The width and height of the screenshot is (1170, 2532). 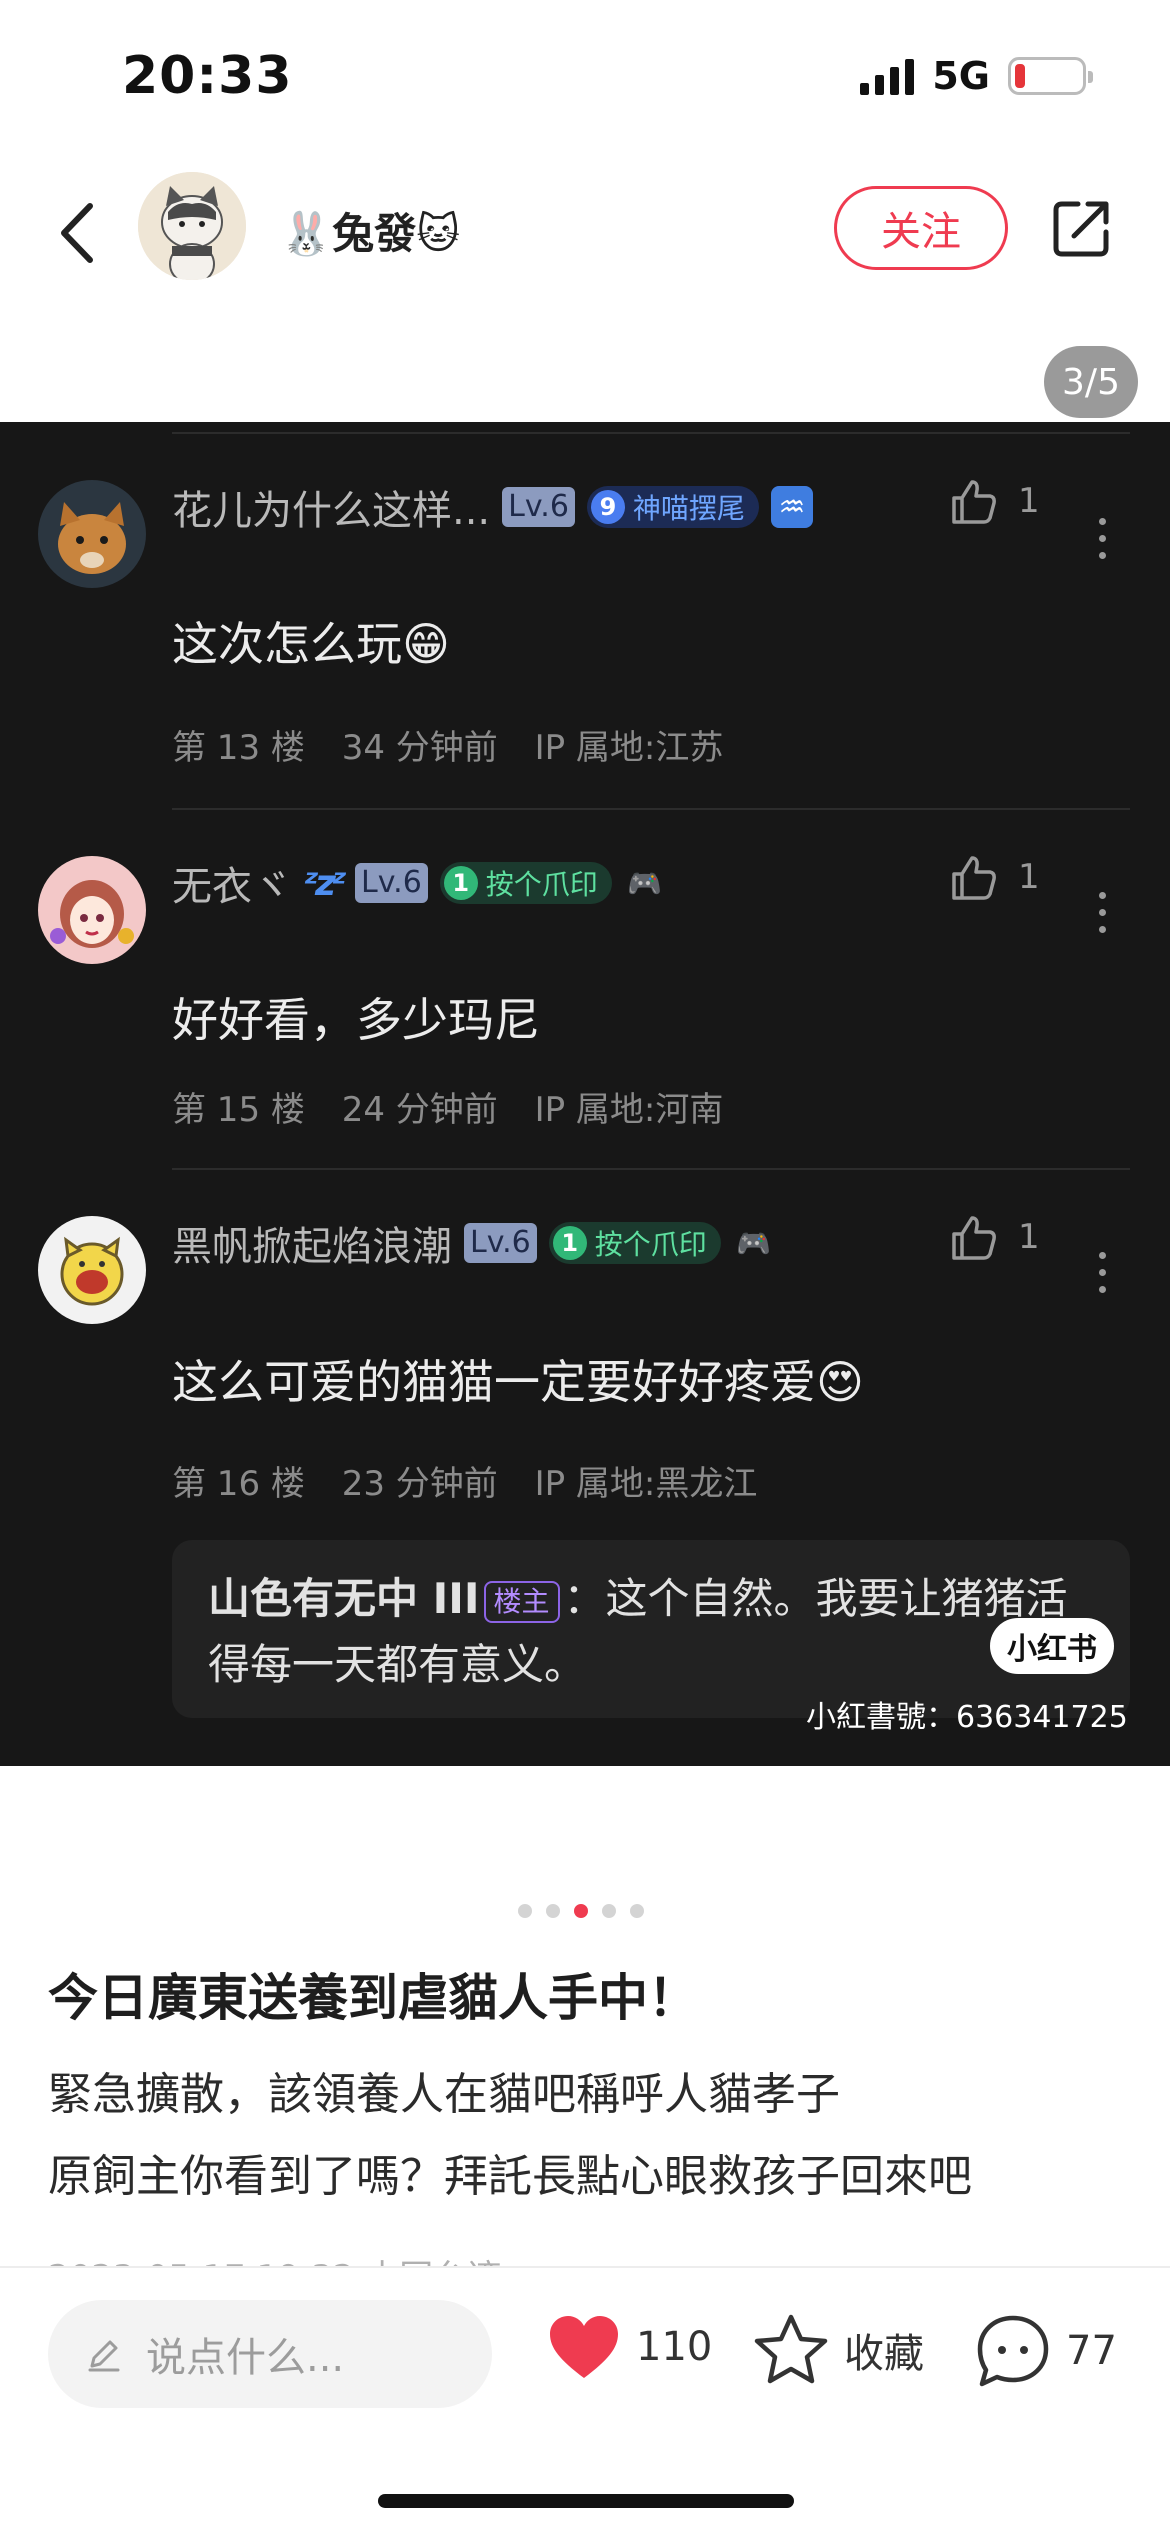 What do you see at coordinates (238, 1110) in the screenshot?
I see `comment-floor: 第 15 楼` at bounding box center [238, 1110].